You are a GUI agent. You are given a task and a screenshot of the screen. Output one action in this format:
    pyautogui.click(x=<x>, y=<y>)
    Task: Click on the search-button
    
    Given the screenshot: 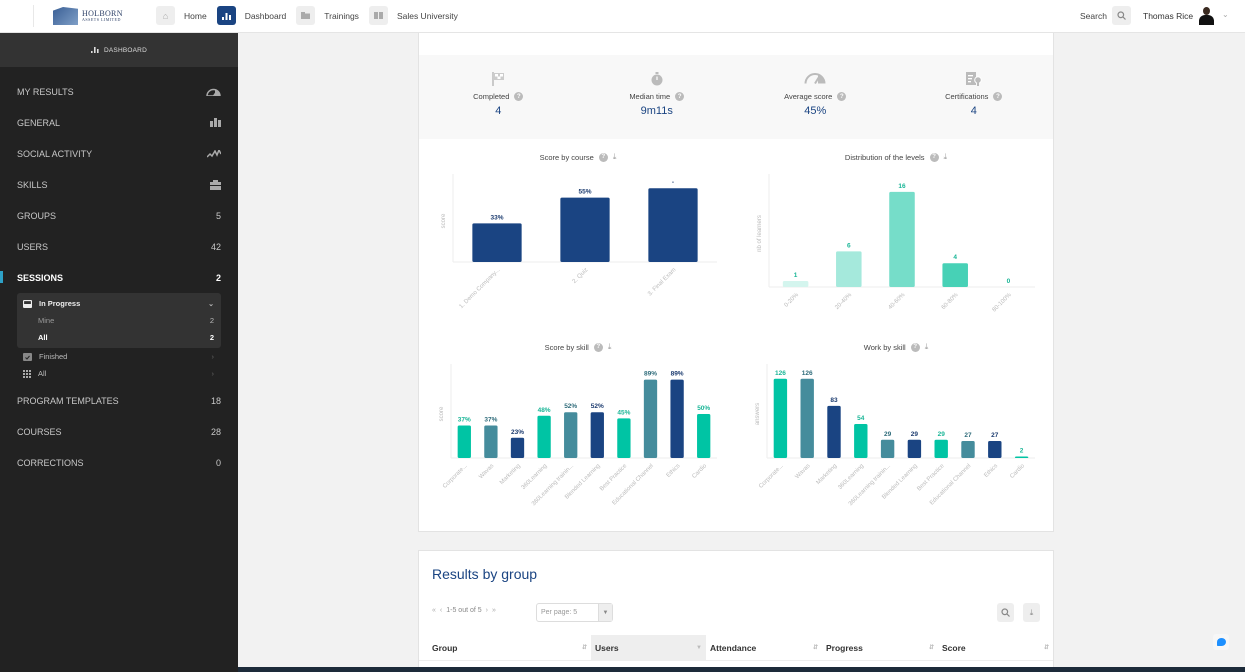 What is the action you would take?
    pyautogui.click(x=1121, y=15)
    